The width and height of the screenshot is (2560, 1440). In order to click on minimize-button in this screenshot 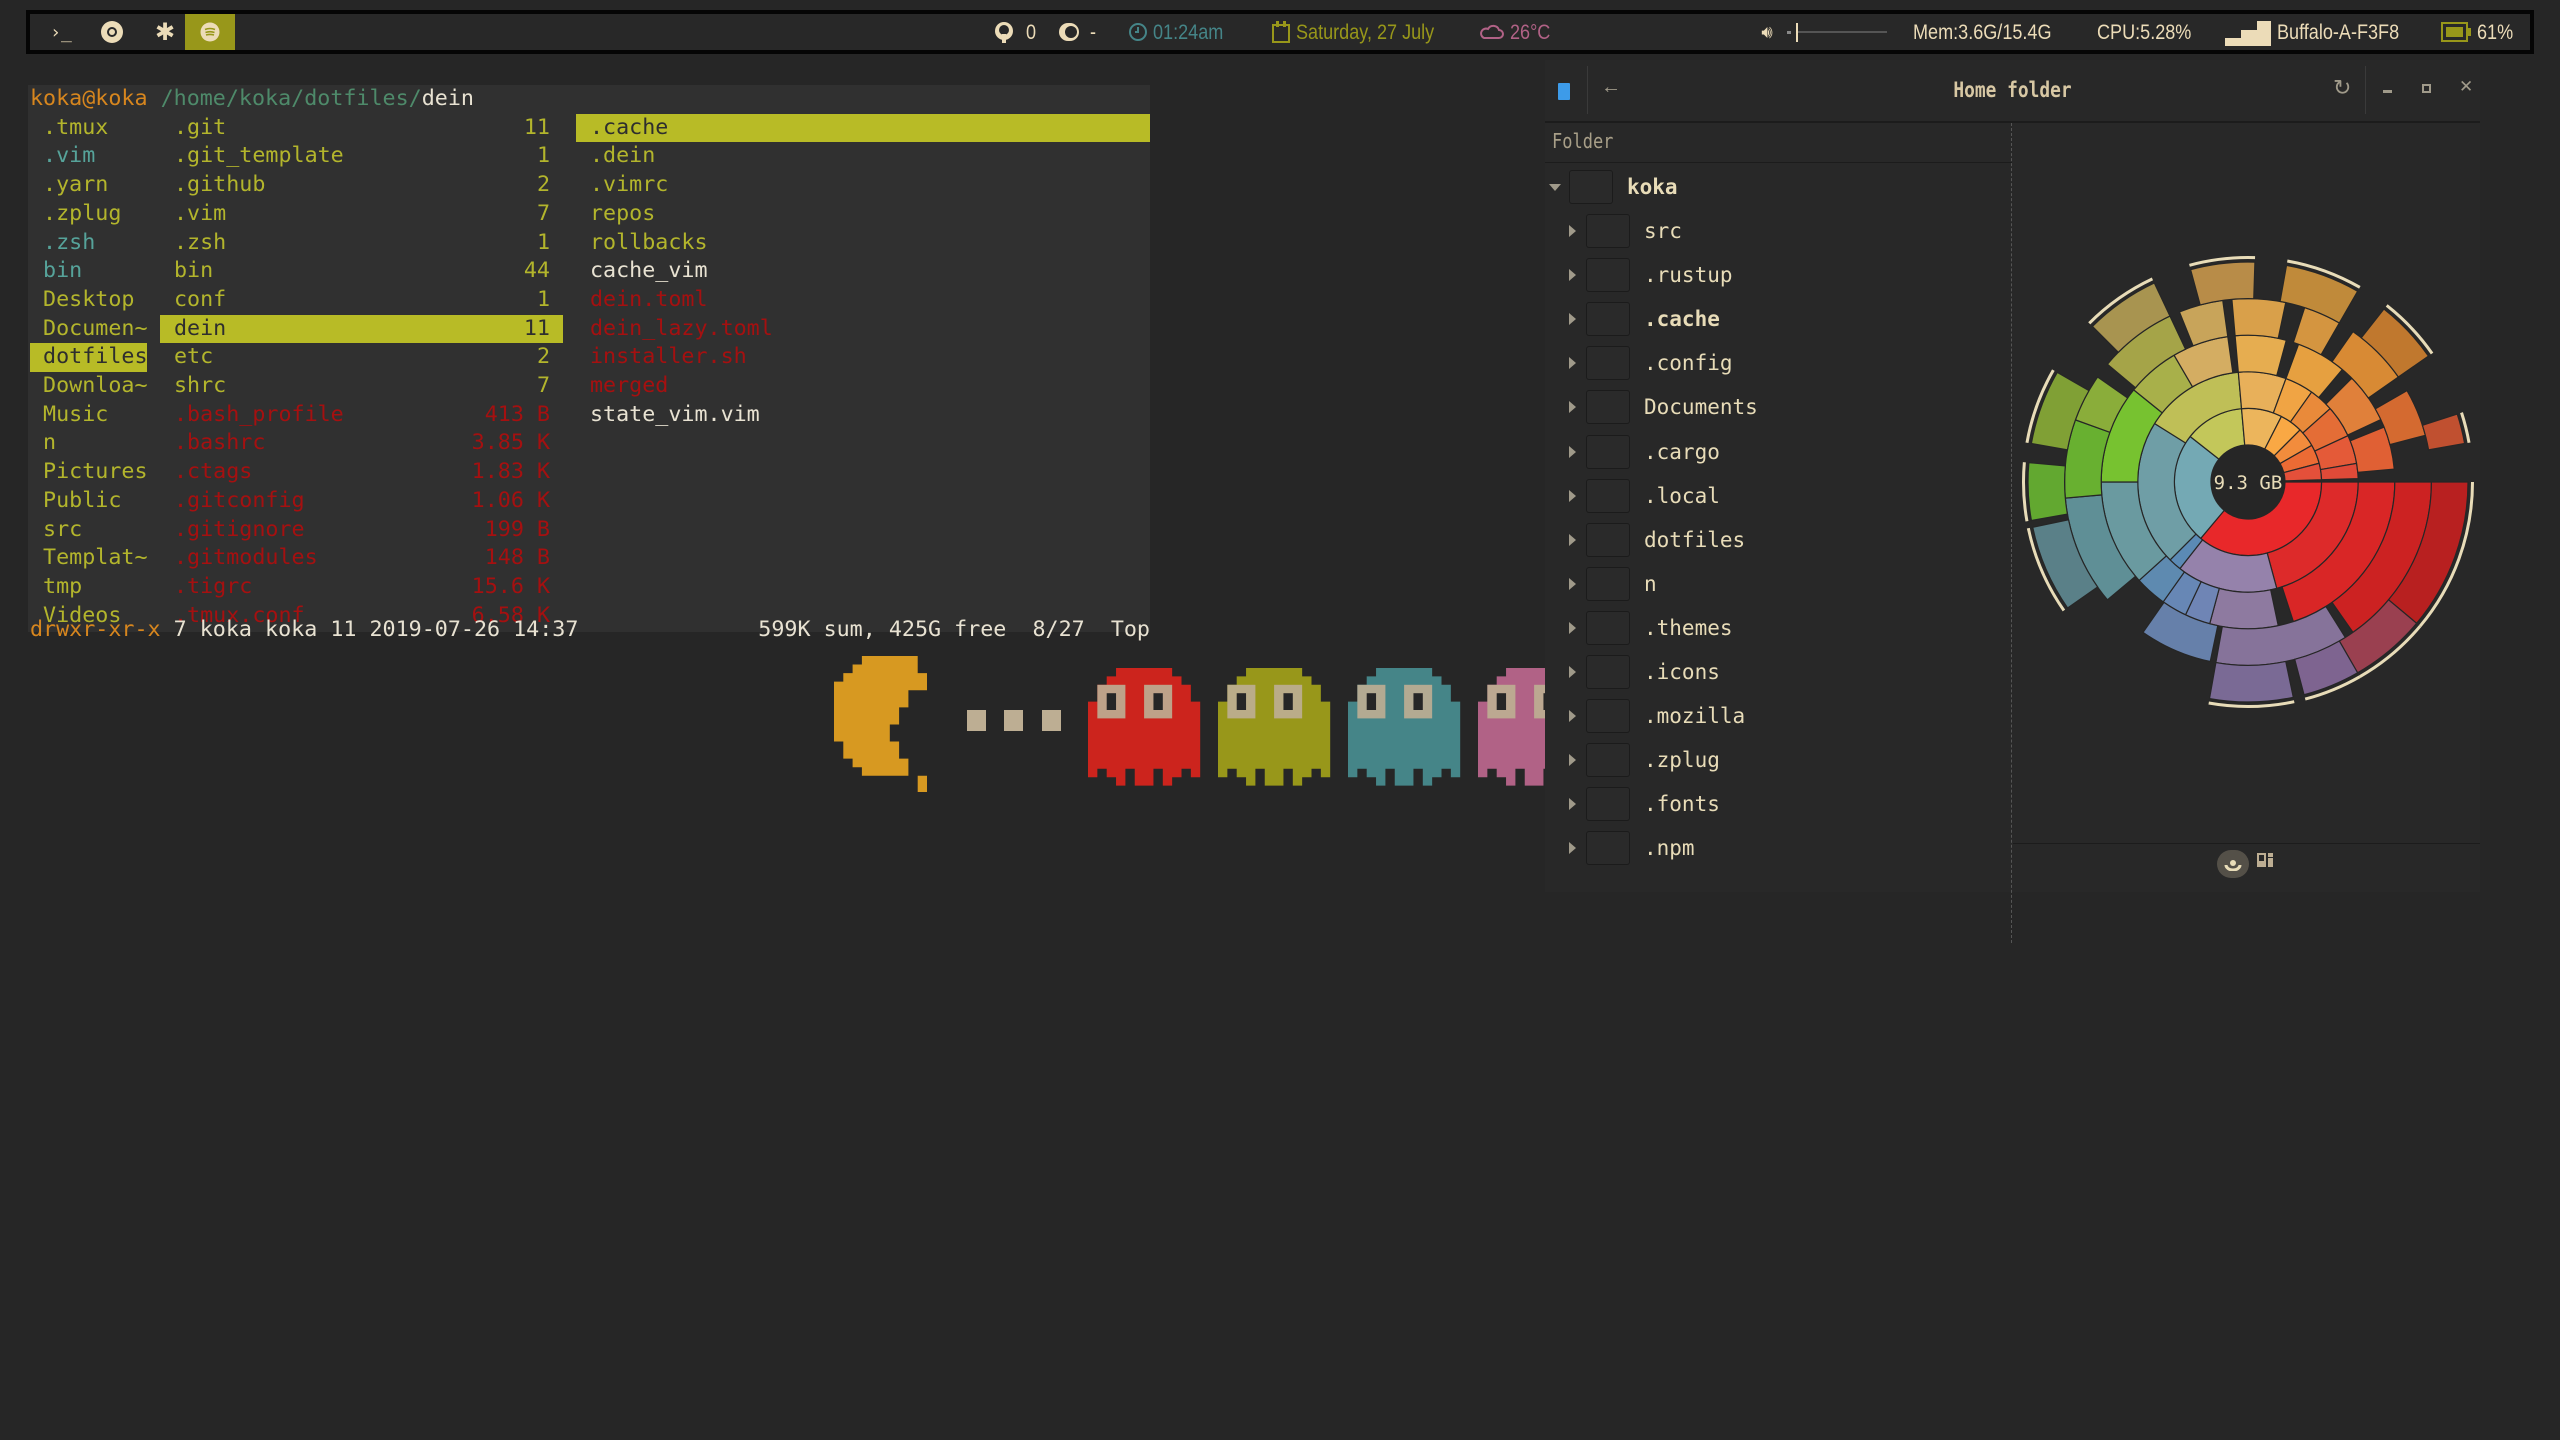, I will do `click(2387, 91)`.